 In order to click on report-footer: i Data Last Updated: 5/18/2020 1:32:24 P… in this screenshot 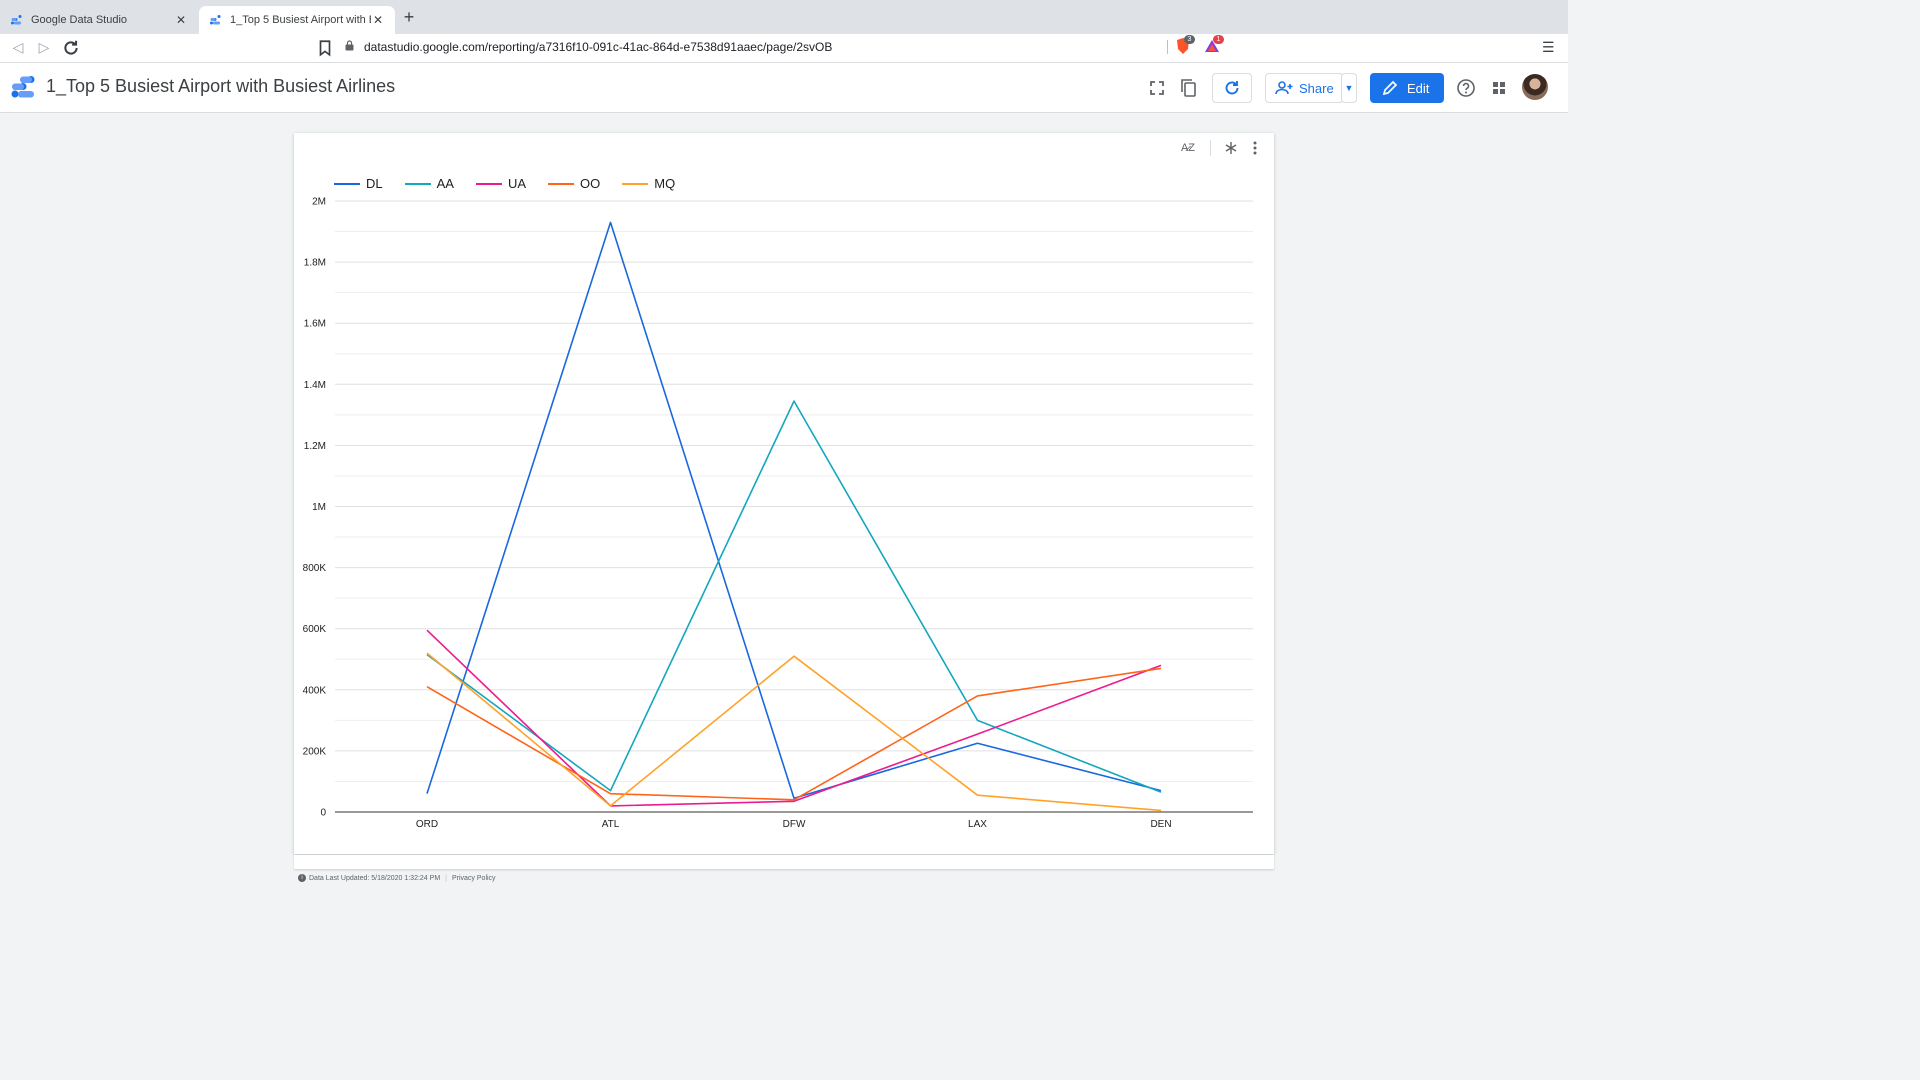, I will do `click(397, 878)`.